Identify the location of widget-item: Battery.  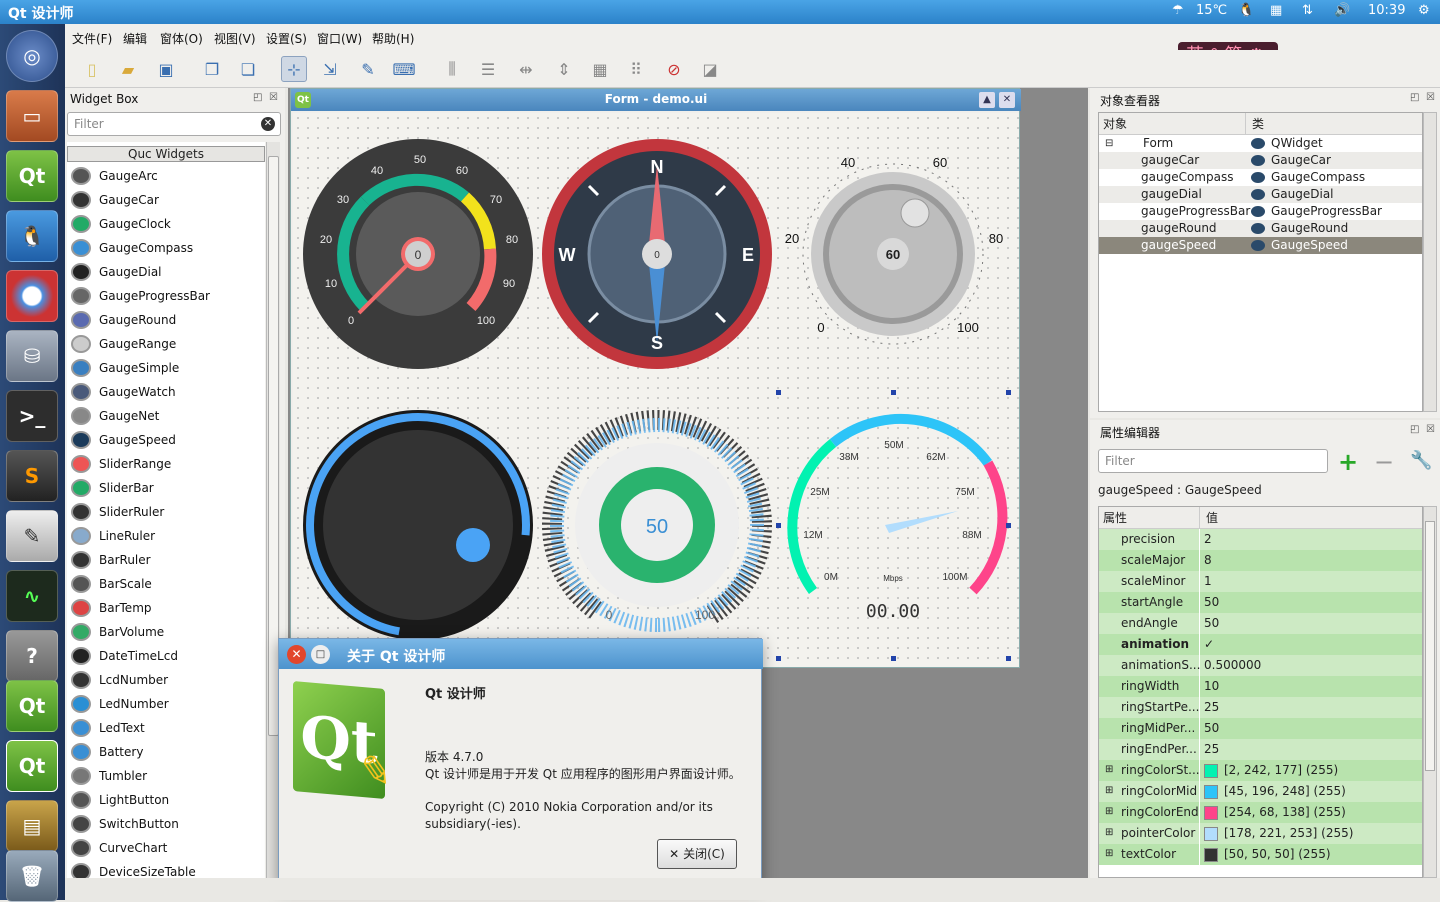
(166, 752).